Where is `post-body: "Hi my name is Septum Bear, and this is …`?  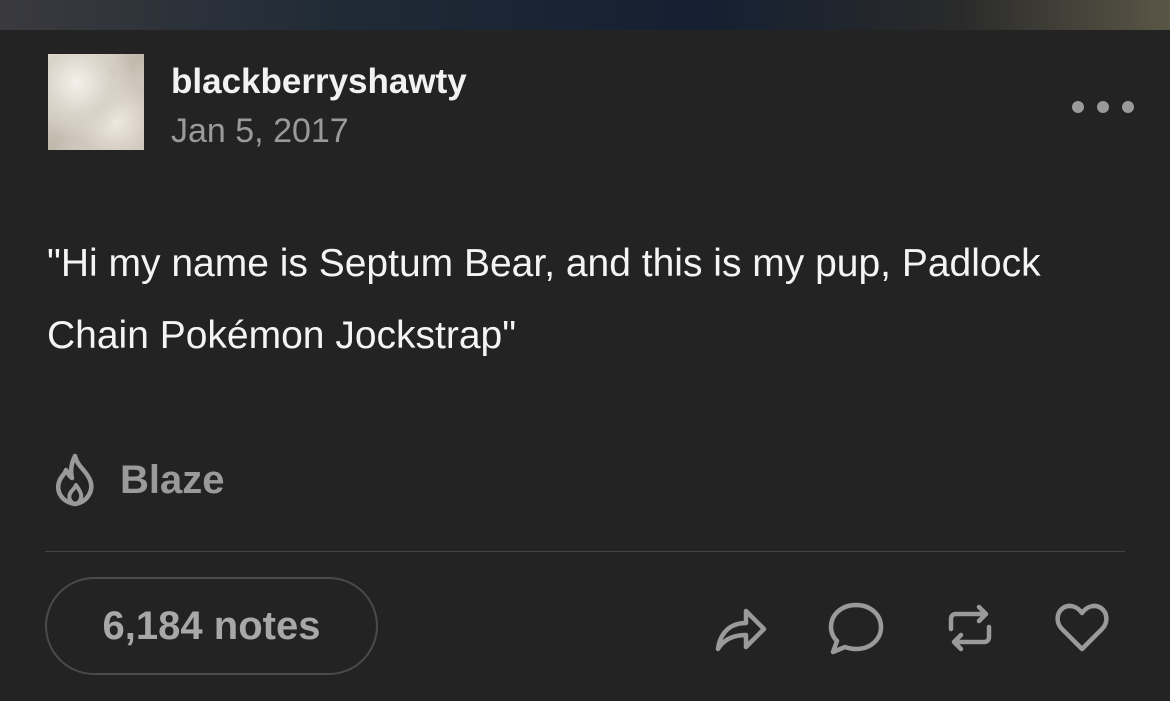 post-body: "Hi my name is Septum Bear, and this is … is located at coordinates (544, 299).